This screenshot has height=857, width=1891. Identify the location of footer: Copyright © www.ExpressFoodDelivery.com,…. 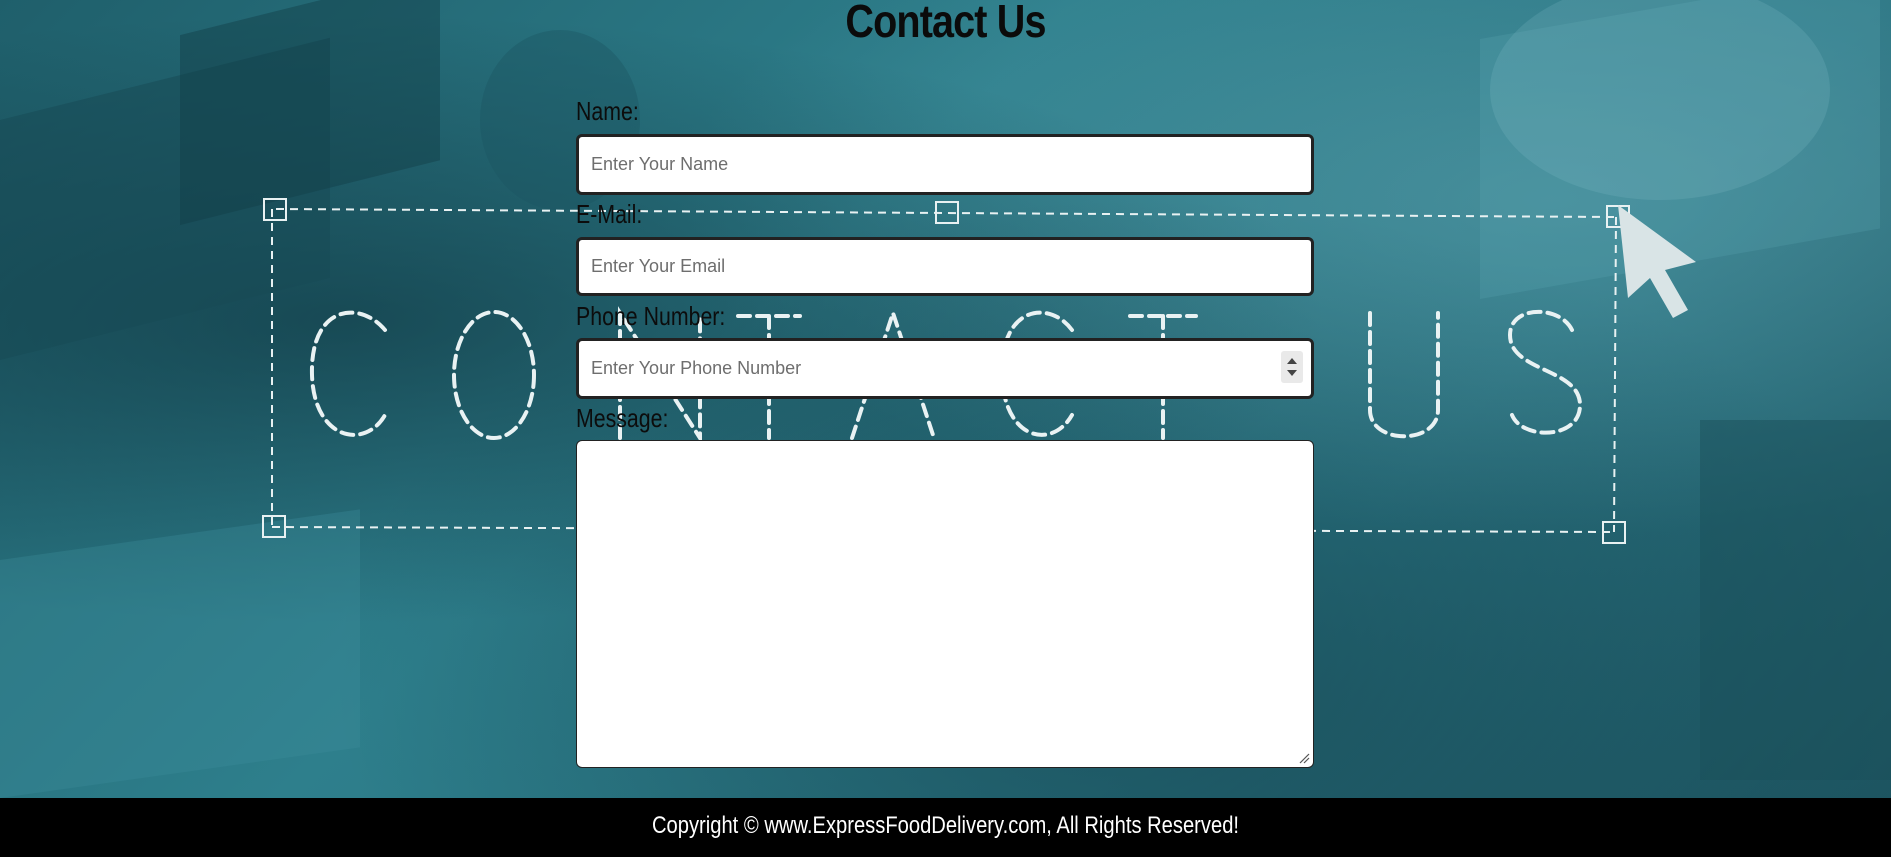
(945, 827).